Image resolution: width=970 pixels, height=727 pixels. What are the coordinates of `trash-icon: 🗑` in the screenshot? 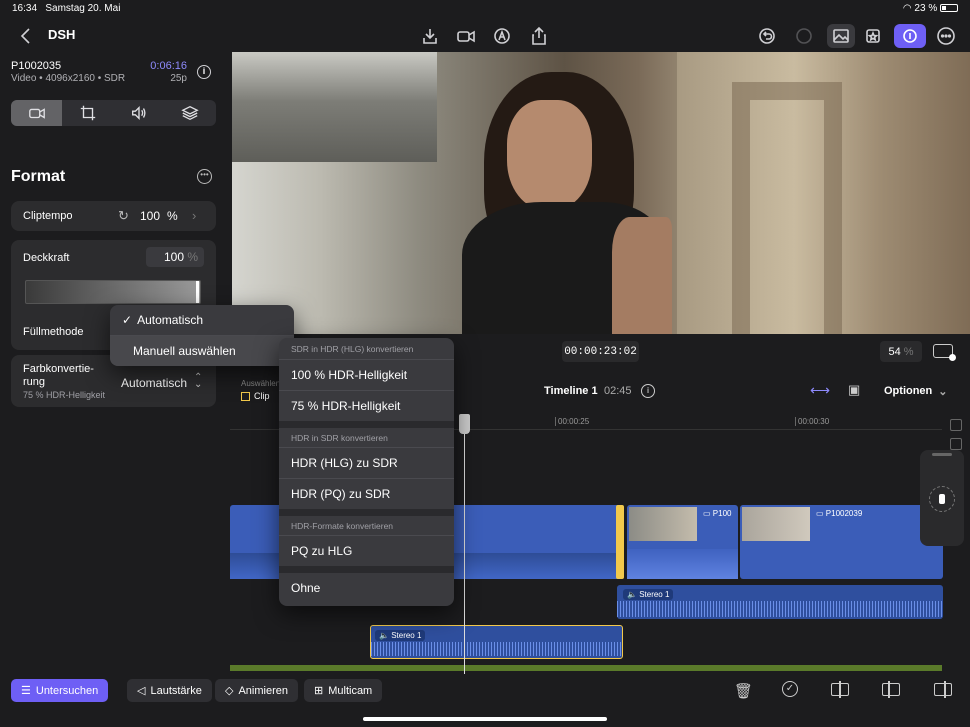 It's located at (743, 691).